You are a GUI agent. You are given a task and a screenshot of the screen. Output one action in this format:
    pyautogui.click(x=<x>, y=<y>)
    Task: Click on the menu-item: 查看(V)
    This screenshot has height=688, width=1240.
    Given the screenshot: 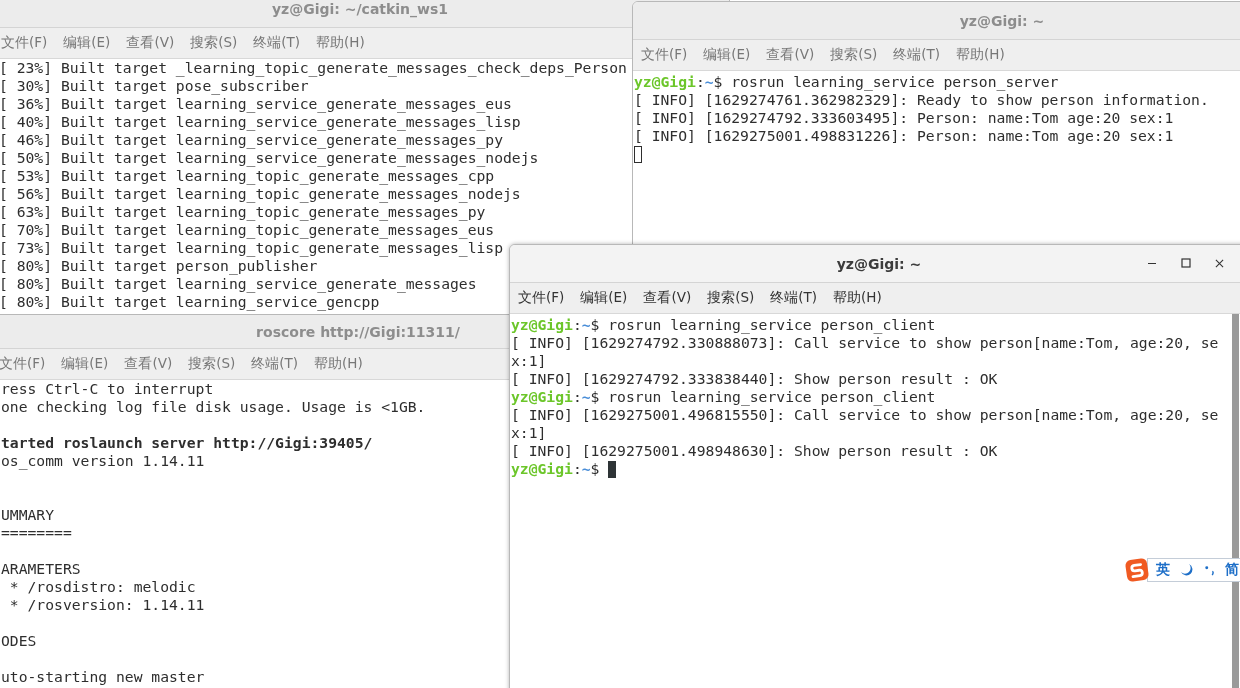 What is the action you would take?
    pyautogui.click(x=671, y=298)
    